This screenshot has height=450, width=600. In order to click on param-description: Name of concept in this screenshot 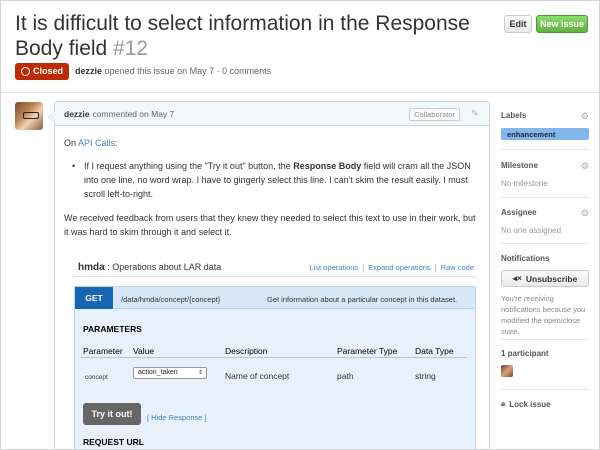, I will do `click(257, 376)`.